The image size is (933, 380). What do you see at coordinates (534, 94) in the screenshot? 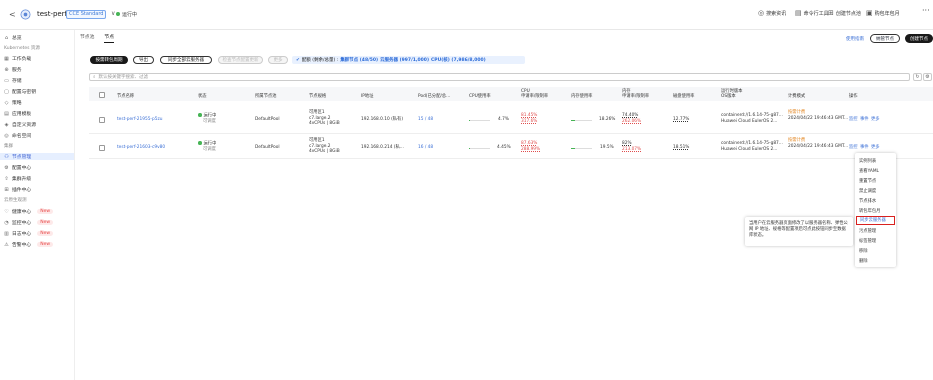
I see `col-cpu-request: CPU 申请率/限制率` at bounding box center [534, 94].